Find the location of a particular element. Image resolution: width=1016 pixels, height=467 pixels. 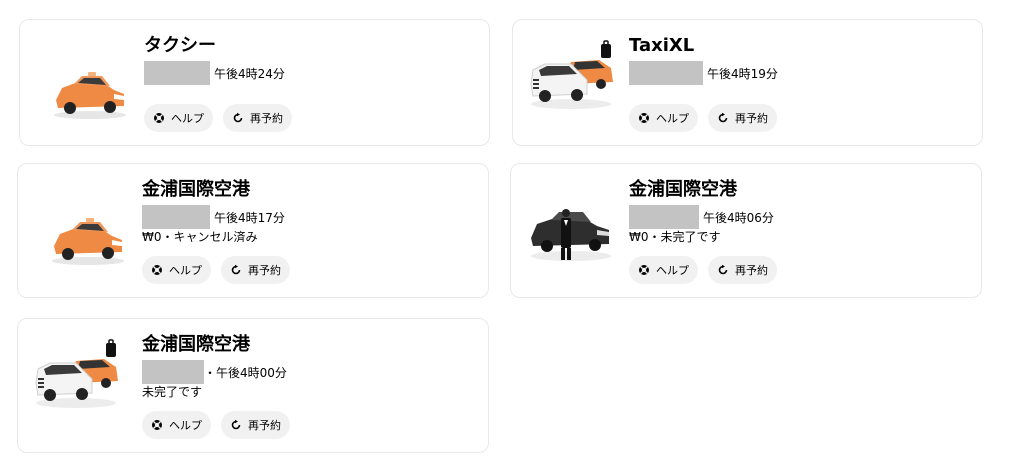

trip-card: TaxiXL 午後4時19分 ヘルプ 再予約 is located at coordinates (747, 82).